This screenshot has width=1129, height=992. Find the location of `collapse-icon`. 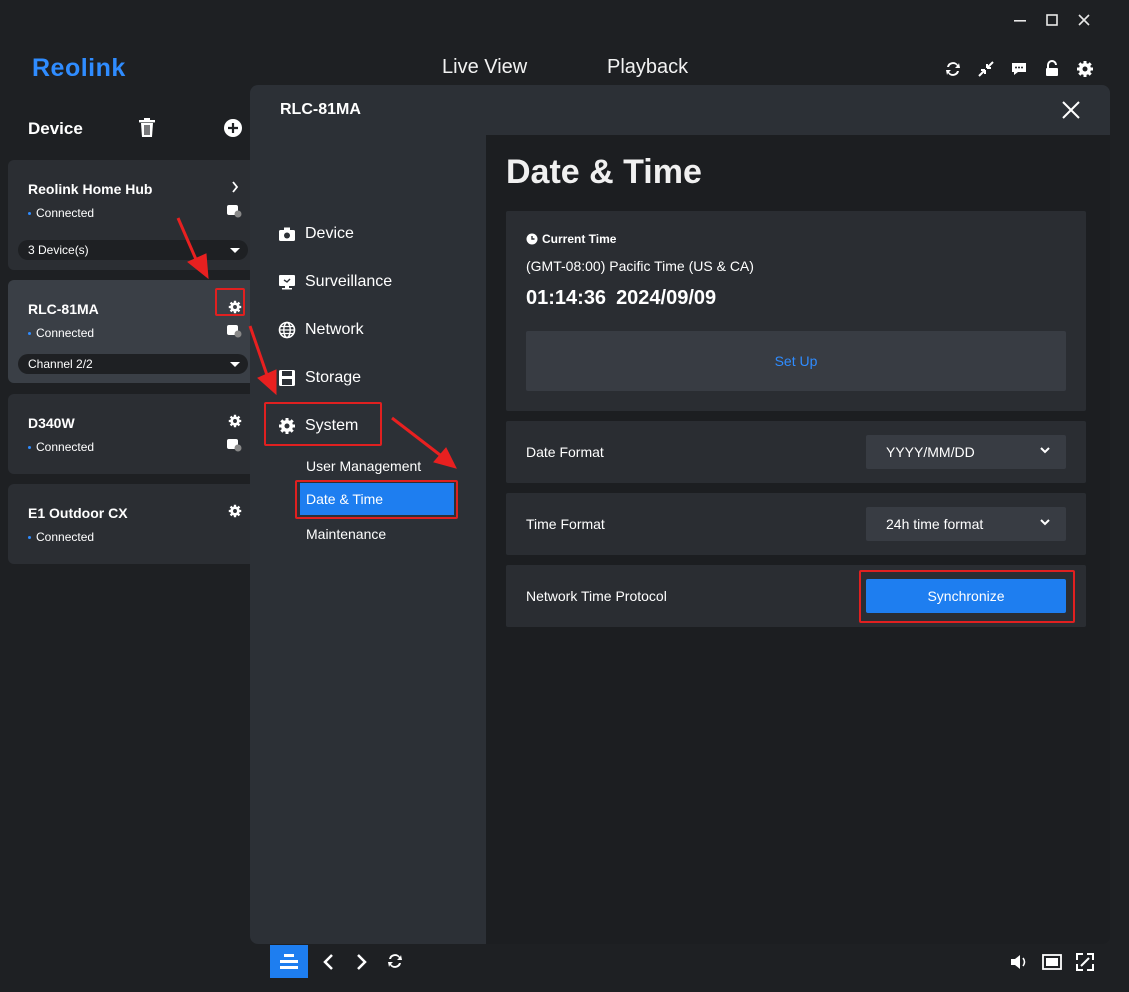

collapse-icon is located at coordinates (986, 69).